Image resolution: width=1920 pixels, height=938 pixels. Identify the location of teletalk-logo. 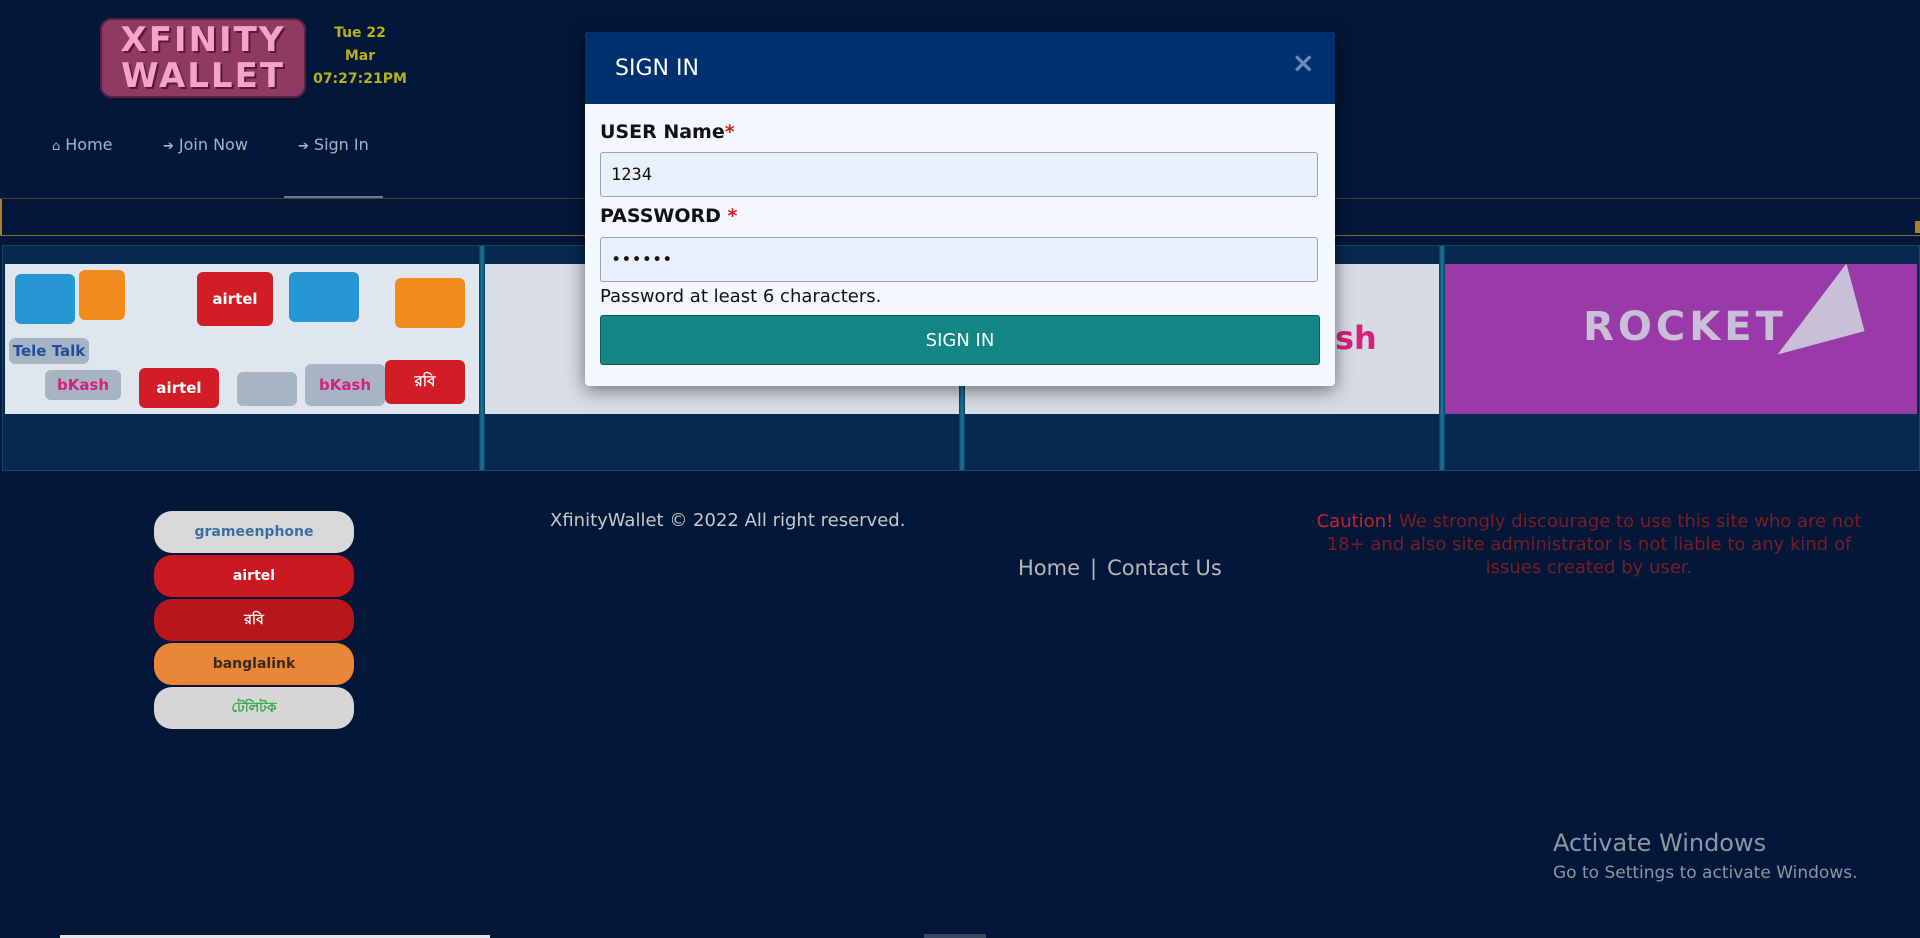
(267, 389).